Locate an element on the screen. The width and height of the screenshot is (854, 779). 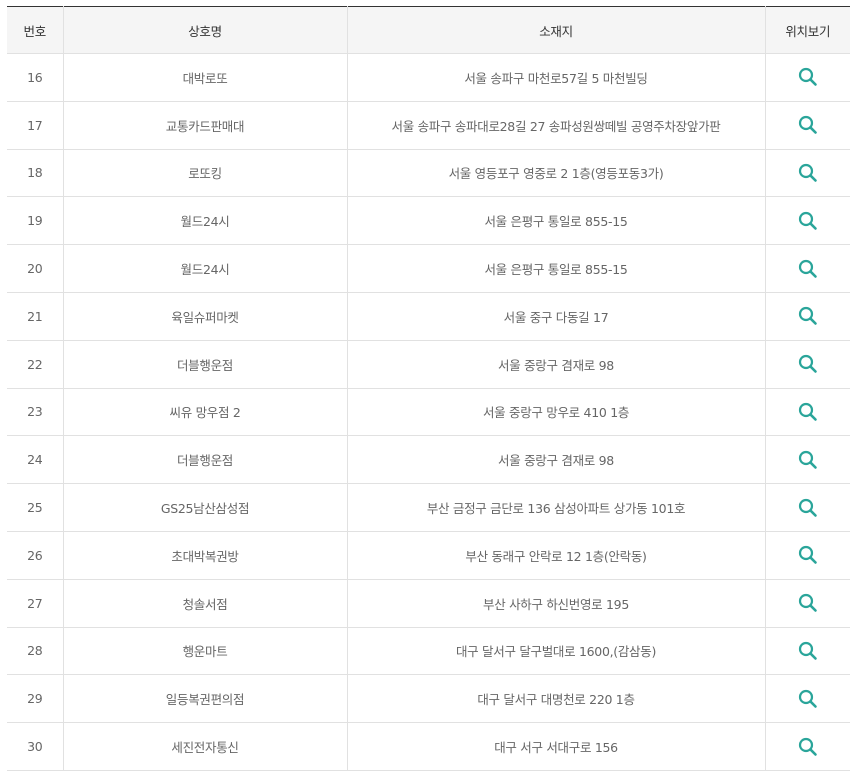
table-row: 28 행운마트 대구 달서구 달구벌대로 1600,(감삼동) is located at coordinates (428, 651).